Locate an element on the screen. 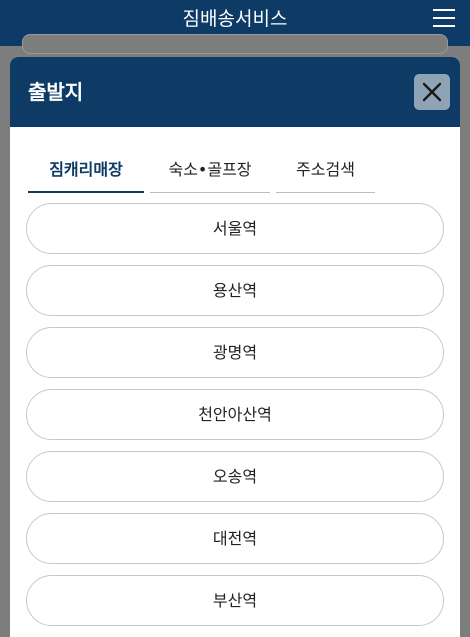  app-title: 짐배송서비스 is located at coordinates (235, 19).